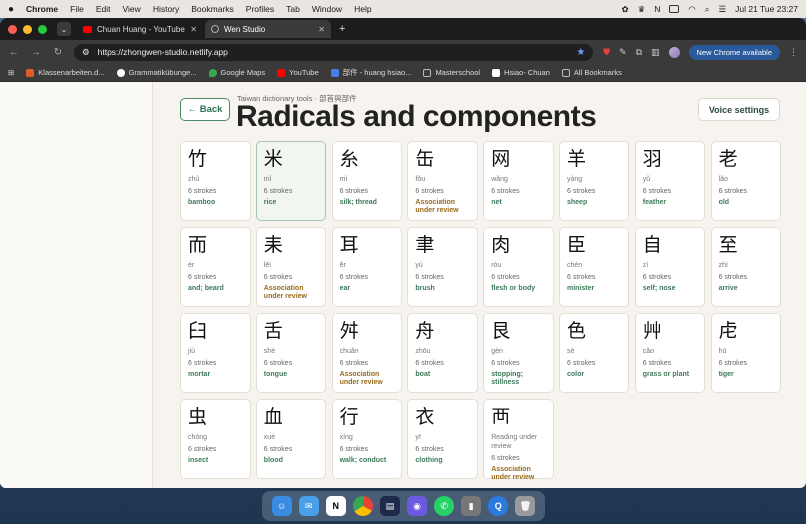 Image resolution: width=806 pixels, height=524 pixels. I want to click on menu-bookmarks: Bookmarks, so click(212, 9).